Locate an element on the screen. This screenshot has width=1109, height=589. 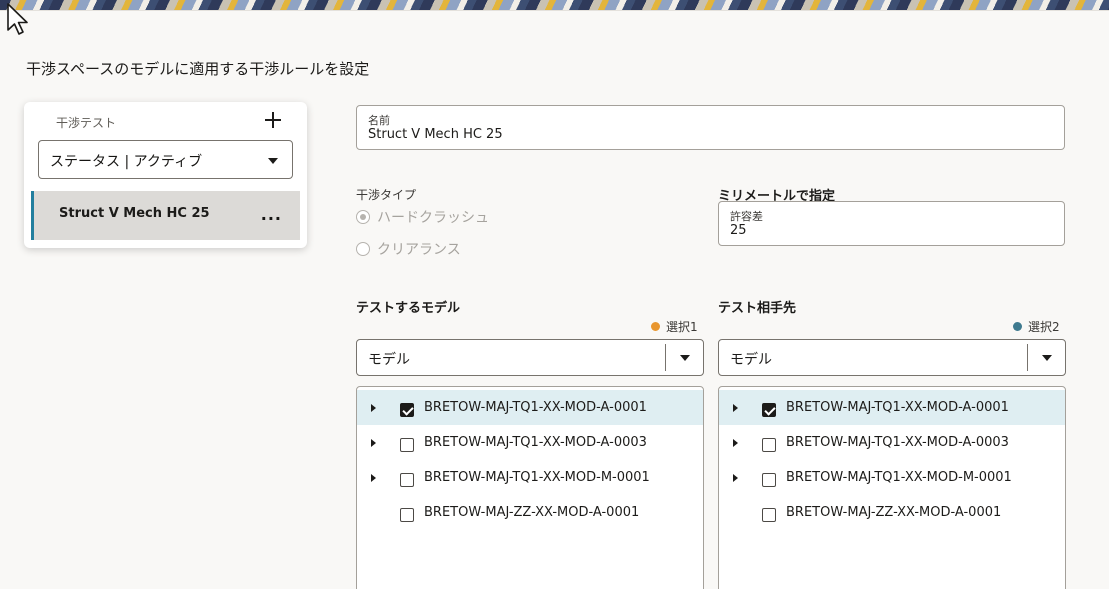
banner-divider is located at coordinates (554, 10).